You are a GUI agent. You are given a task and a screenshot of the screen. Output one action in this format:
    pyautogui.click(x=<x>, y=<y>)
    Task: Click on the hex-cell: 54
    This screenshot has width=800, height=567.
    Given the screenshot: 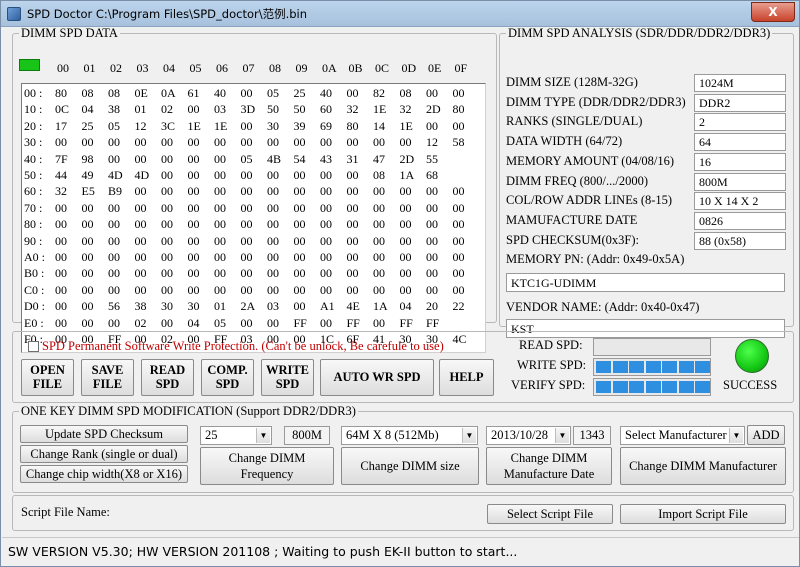 What is the action you would take?
    pyautogui.click(x=307, y=159)
    